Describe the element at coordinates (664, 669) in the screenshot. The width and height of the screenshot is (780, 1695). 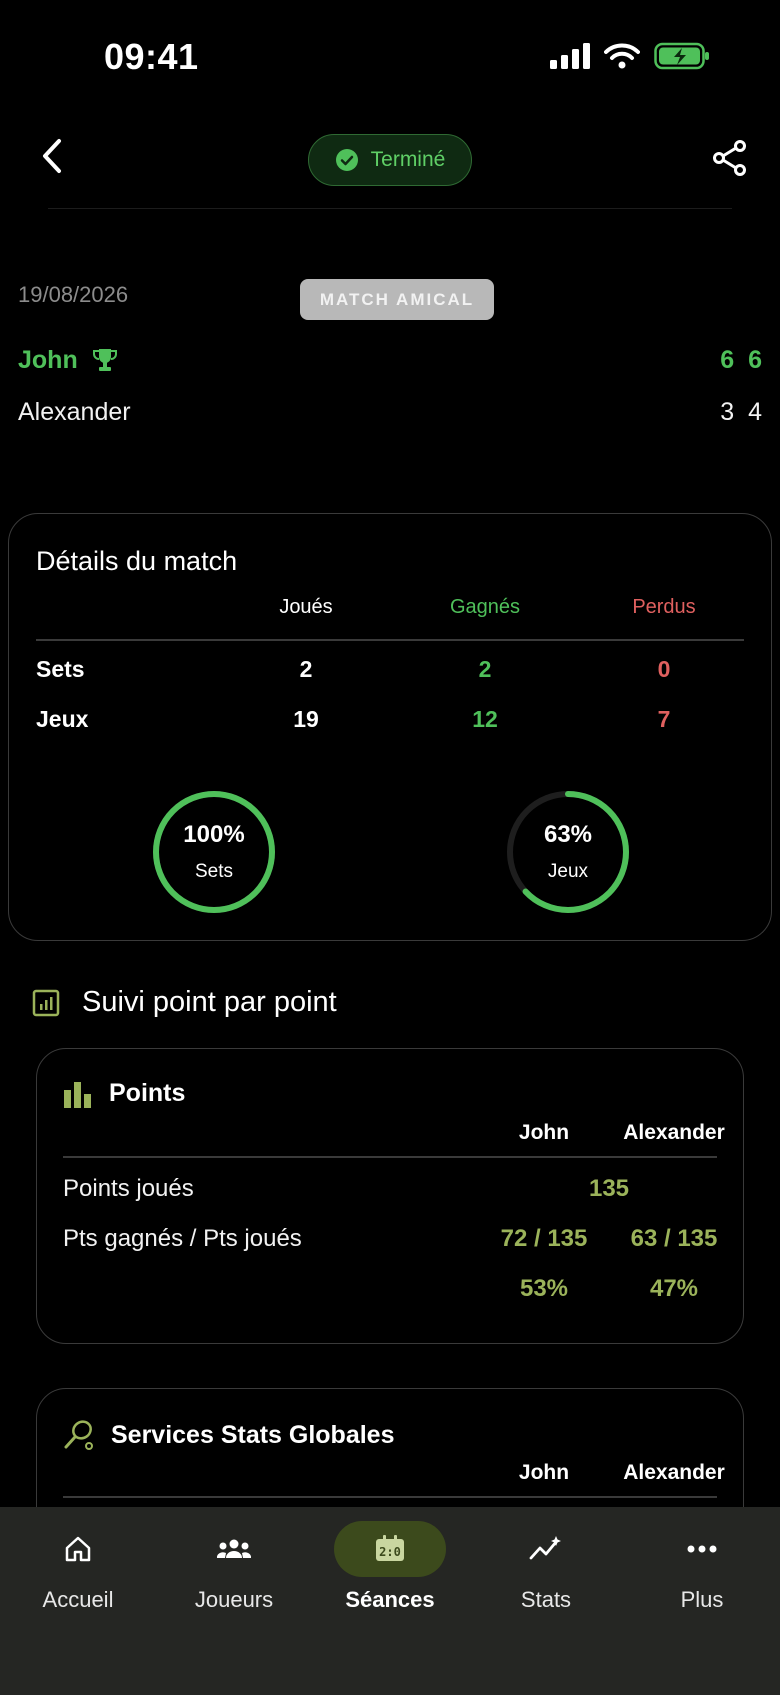
I see `lost-value: 0` at that location.